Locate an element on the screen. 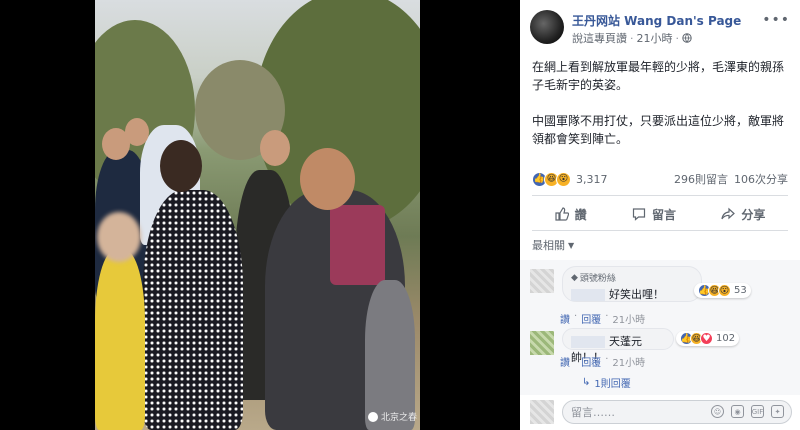 This screenshot has width=800, height=430. post-actions: 讚 留言 分享 is located at coordinates (660, 214).